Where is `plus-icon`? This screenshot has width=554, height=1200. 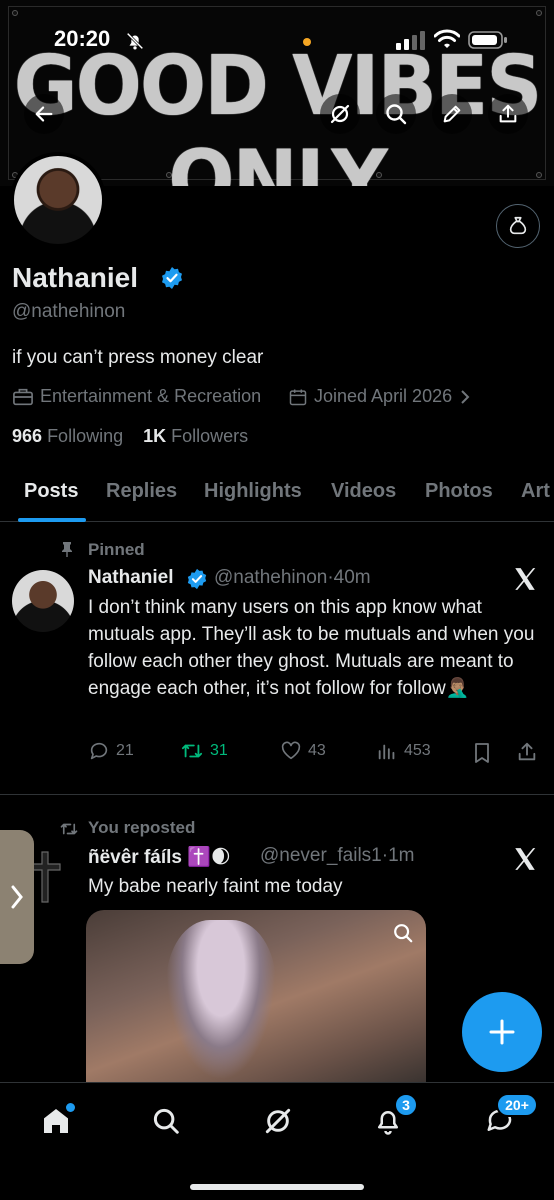
plus-icon is located at coordinates (502, 1032).